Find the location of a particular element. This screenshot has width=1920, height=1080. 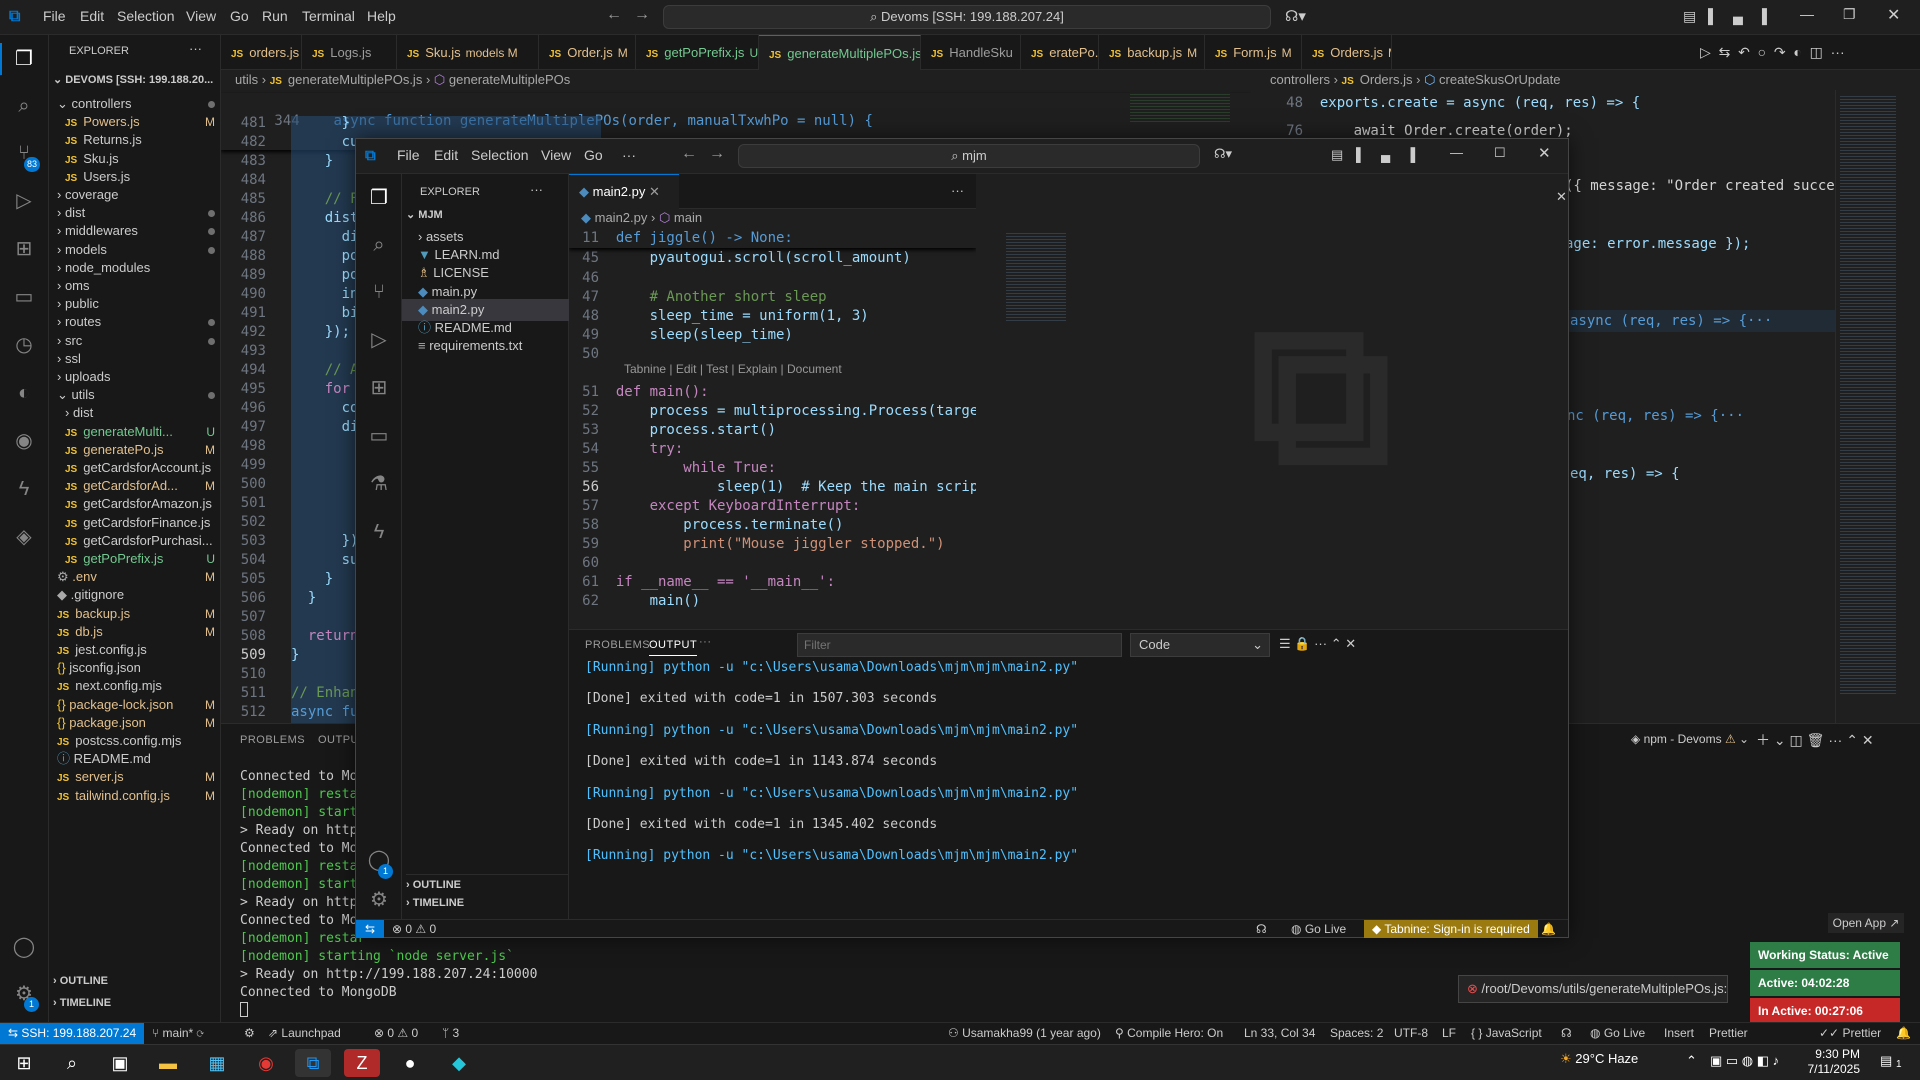

compile-hero: ⚲ Compile Hero: On is located at coordinates (1169, 1033).